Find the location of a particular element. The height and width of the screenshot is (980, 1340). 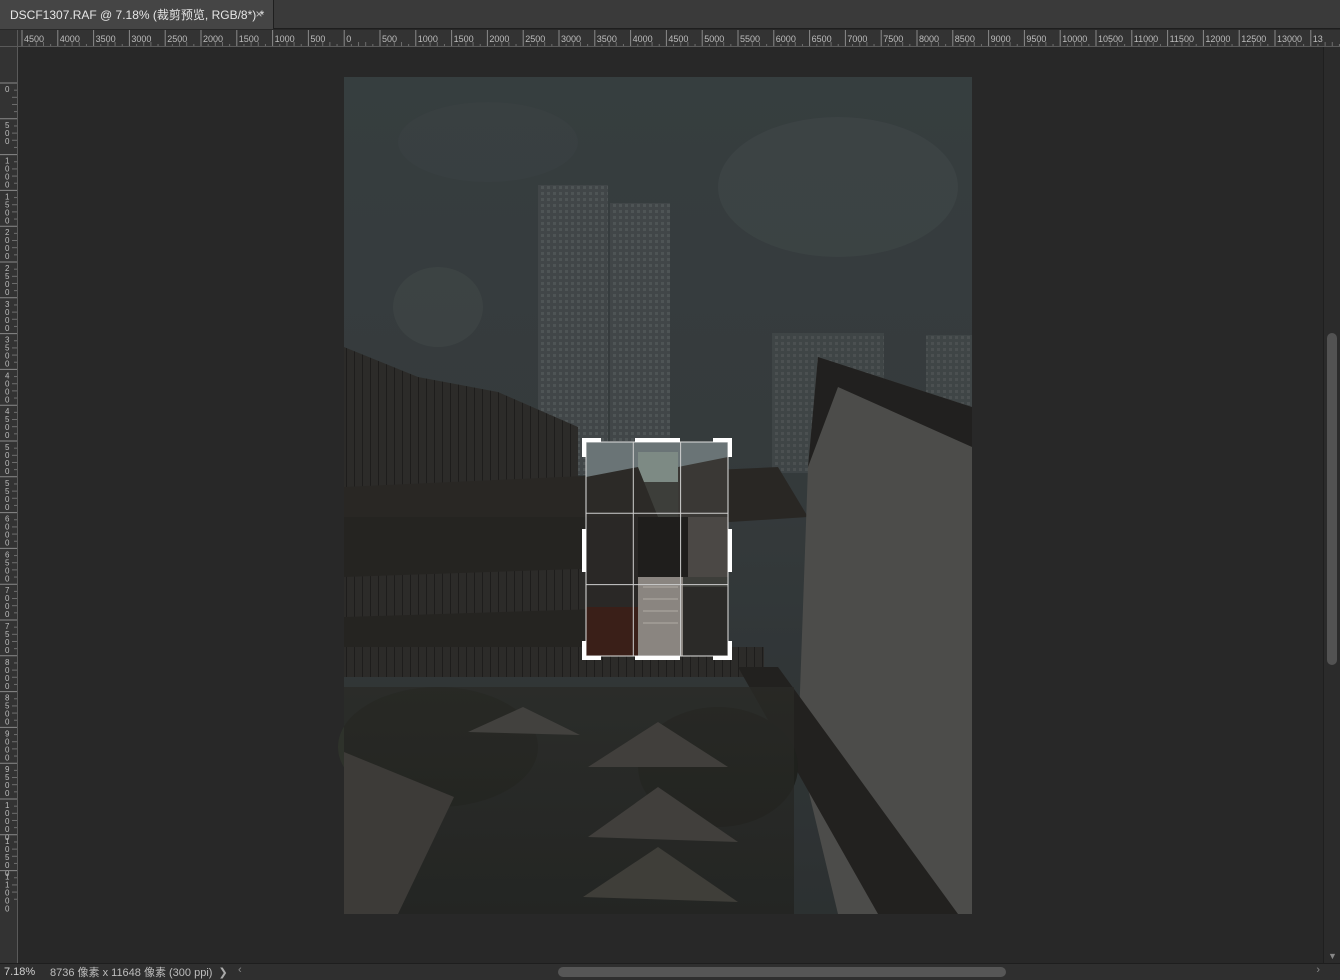

ruler-label: 6000 is located at coordinates (786, 39).